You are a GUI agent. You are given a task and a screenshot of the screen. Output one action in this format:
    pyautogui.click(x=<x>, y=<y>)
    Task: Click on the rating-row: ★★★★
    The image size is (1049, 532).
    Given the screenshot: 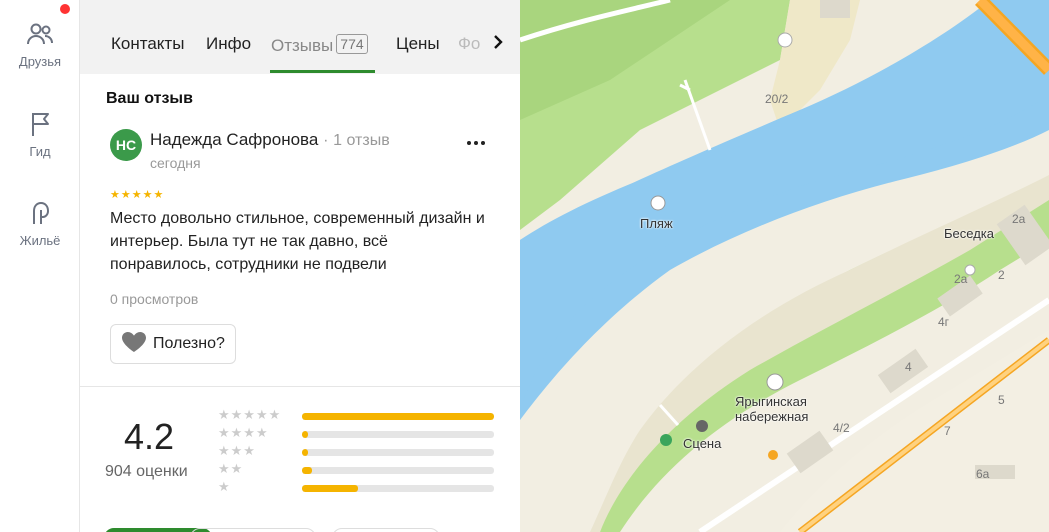 What is the action you would take?
    pyautogui.click(x=358, y=433)
    